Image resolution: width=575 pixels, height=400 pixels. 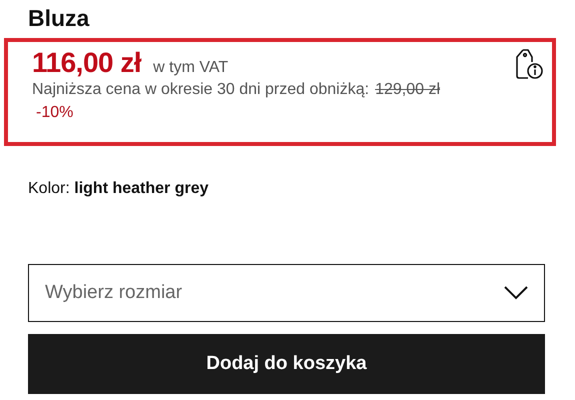 I want to click on chevron-down-icon, so click(x=516, y=293).